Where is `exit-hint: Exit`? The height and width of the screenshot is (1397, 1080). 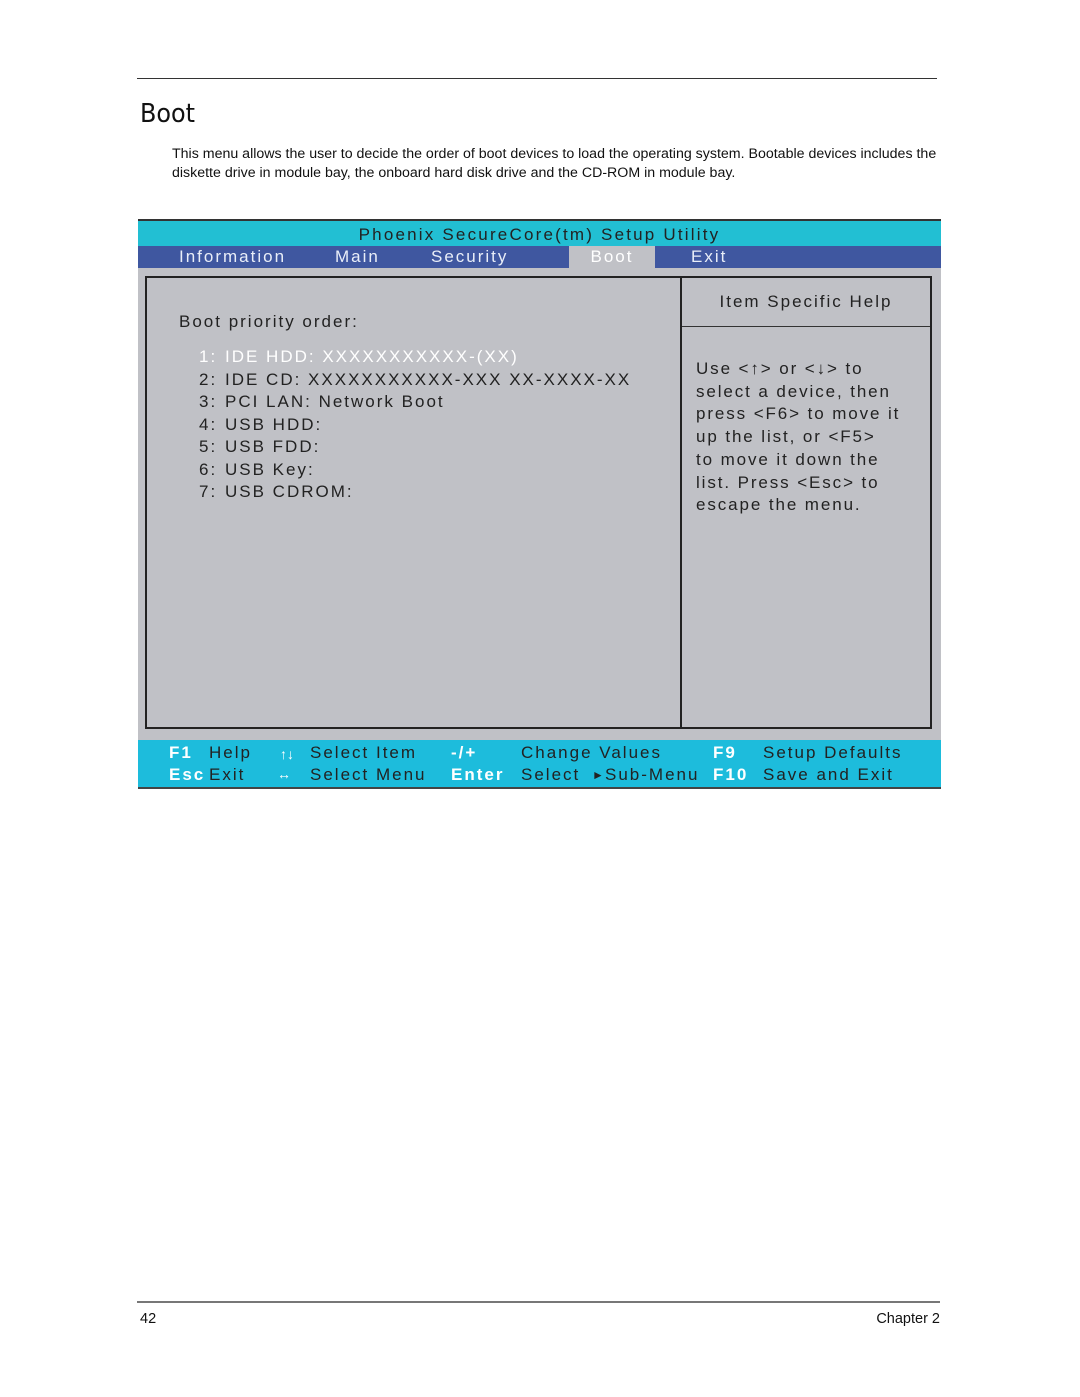 exit-hint: Exit is located at coordinates (227, 774).